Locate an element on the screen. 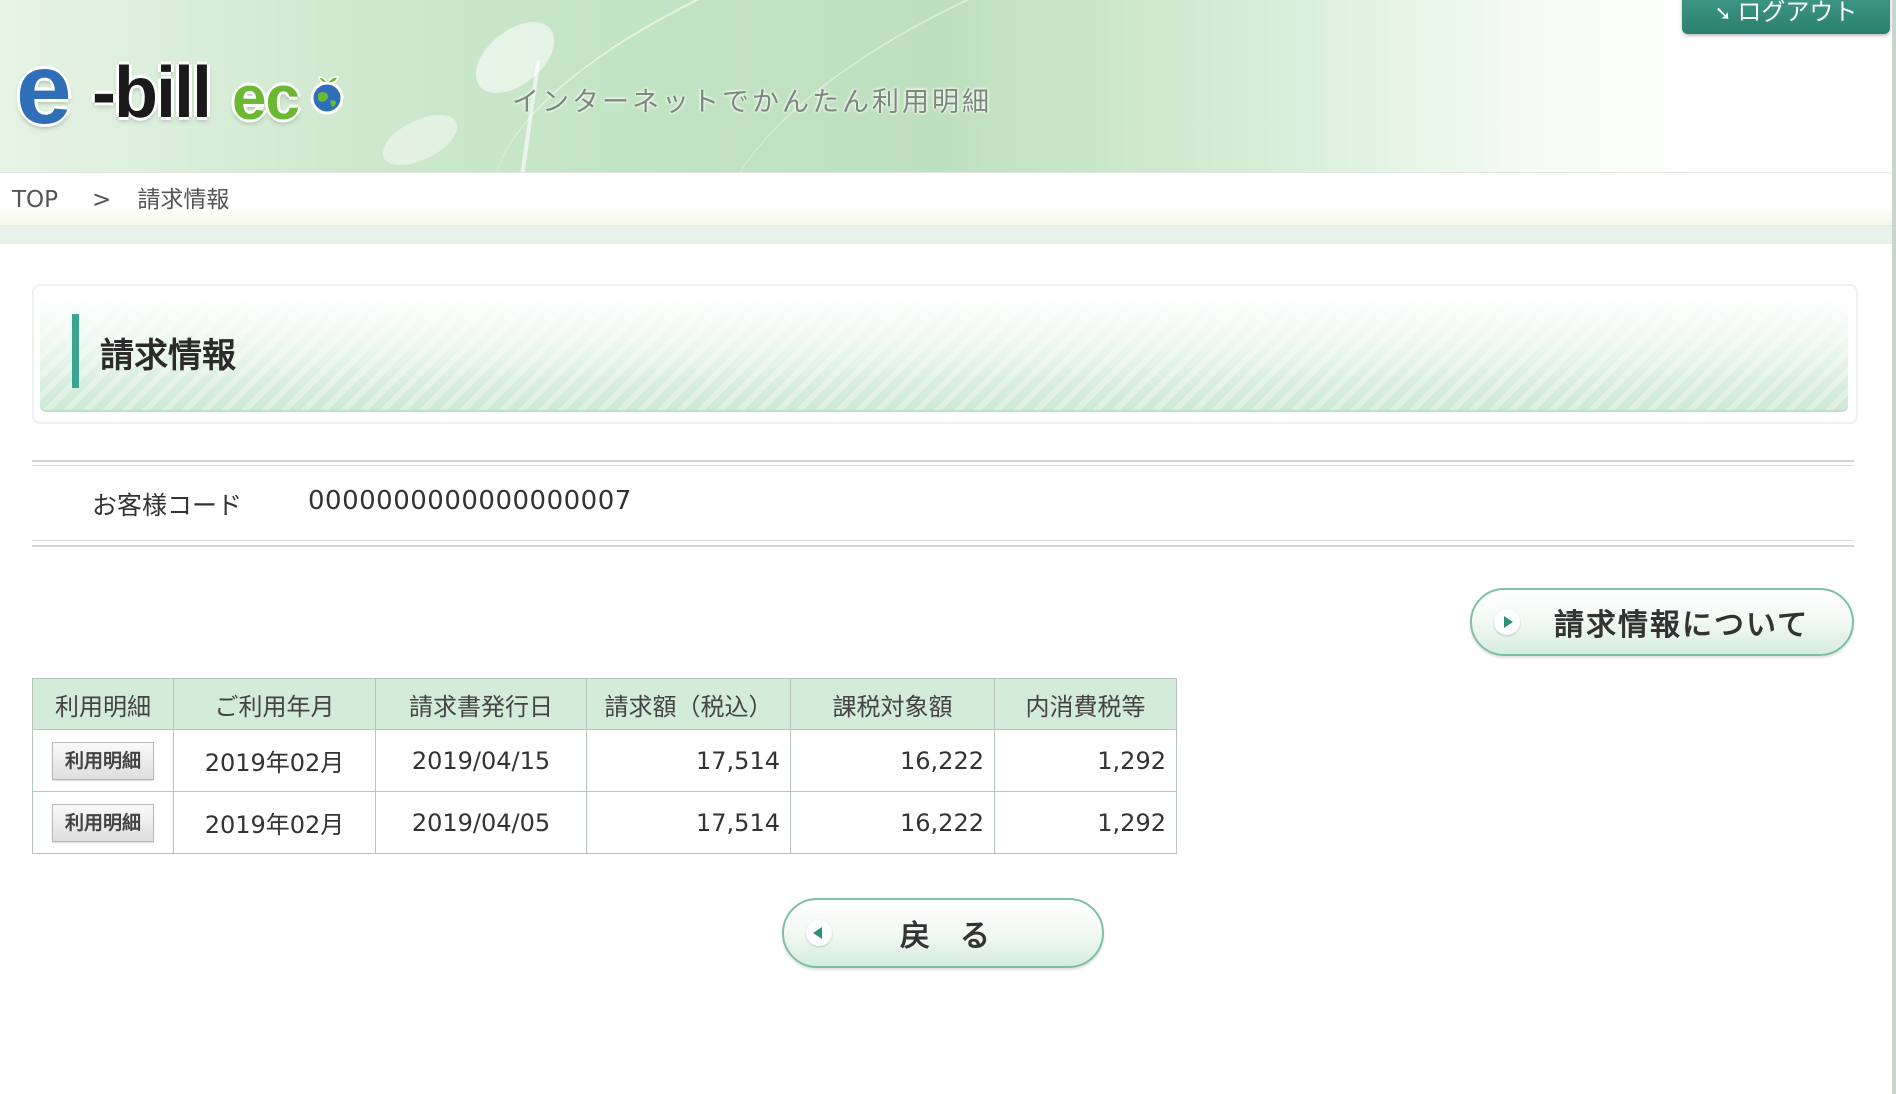 The image size is (1896, 1094). column-header: 内消費税等 is located at coordinates (1085, 704).